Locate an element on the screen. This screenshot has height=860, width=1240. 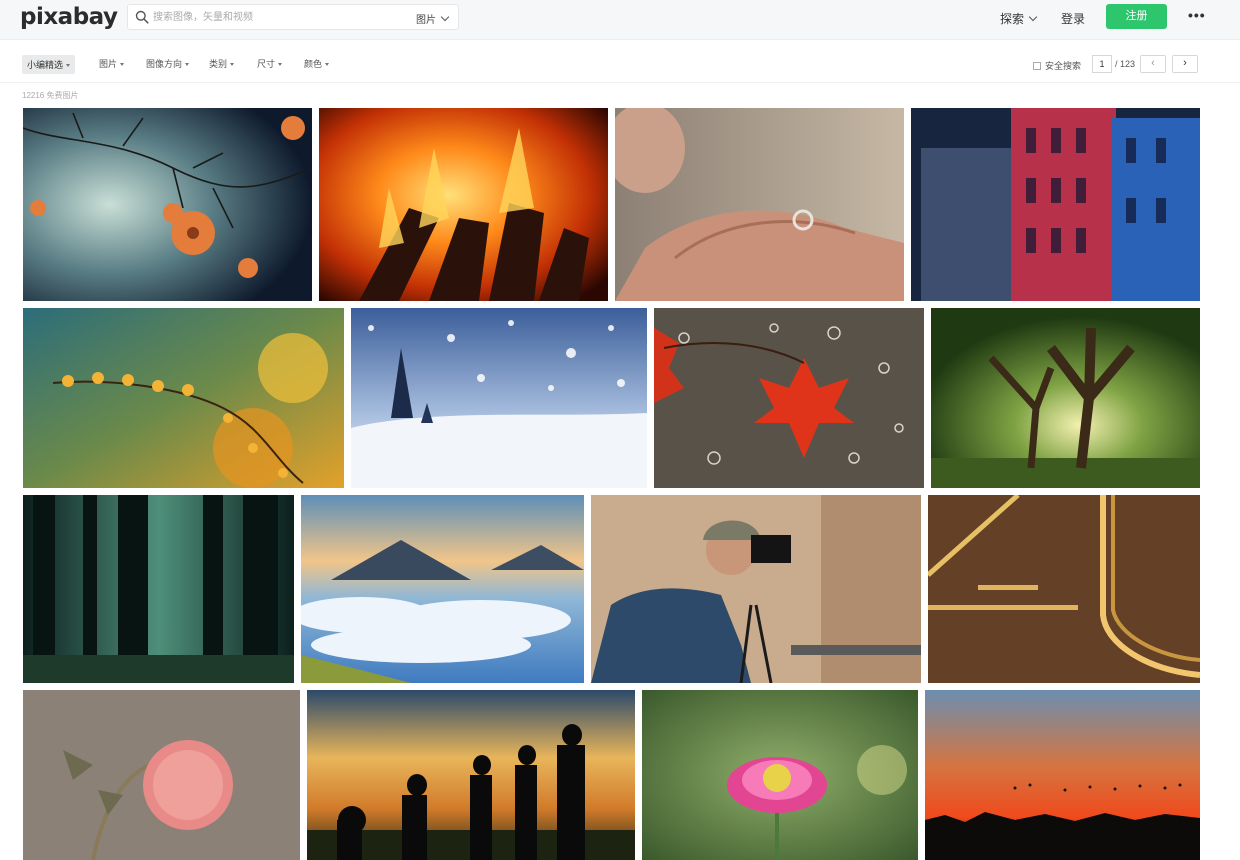
filter-label: 尺寸 is located at coordinates (266, 64).